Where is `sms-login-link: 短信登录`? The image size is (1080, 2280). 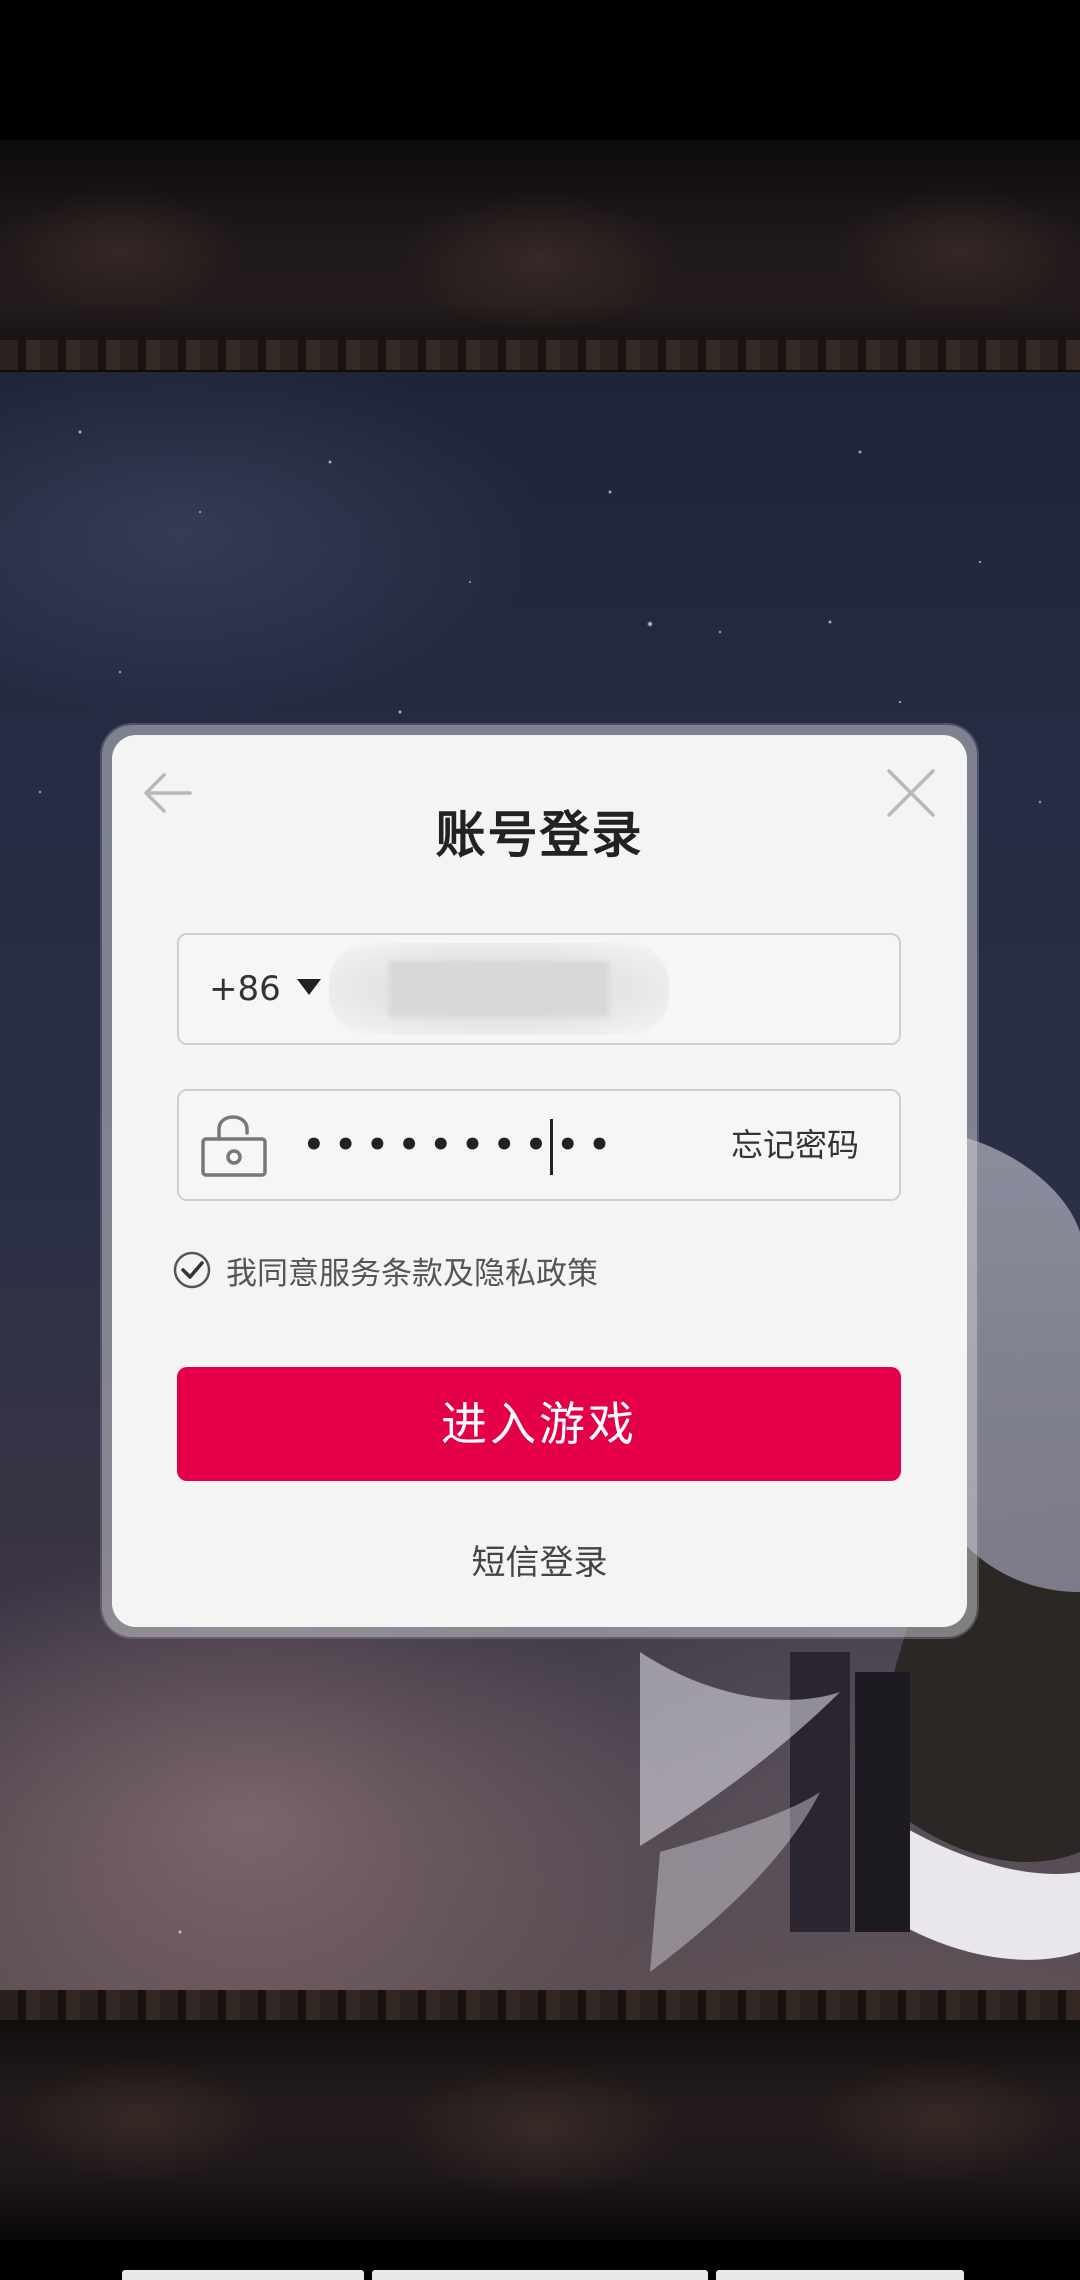
sms-login-link: 短信登录 is located at coordinates (539, 1559).